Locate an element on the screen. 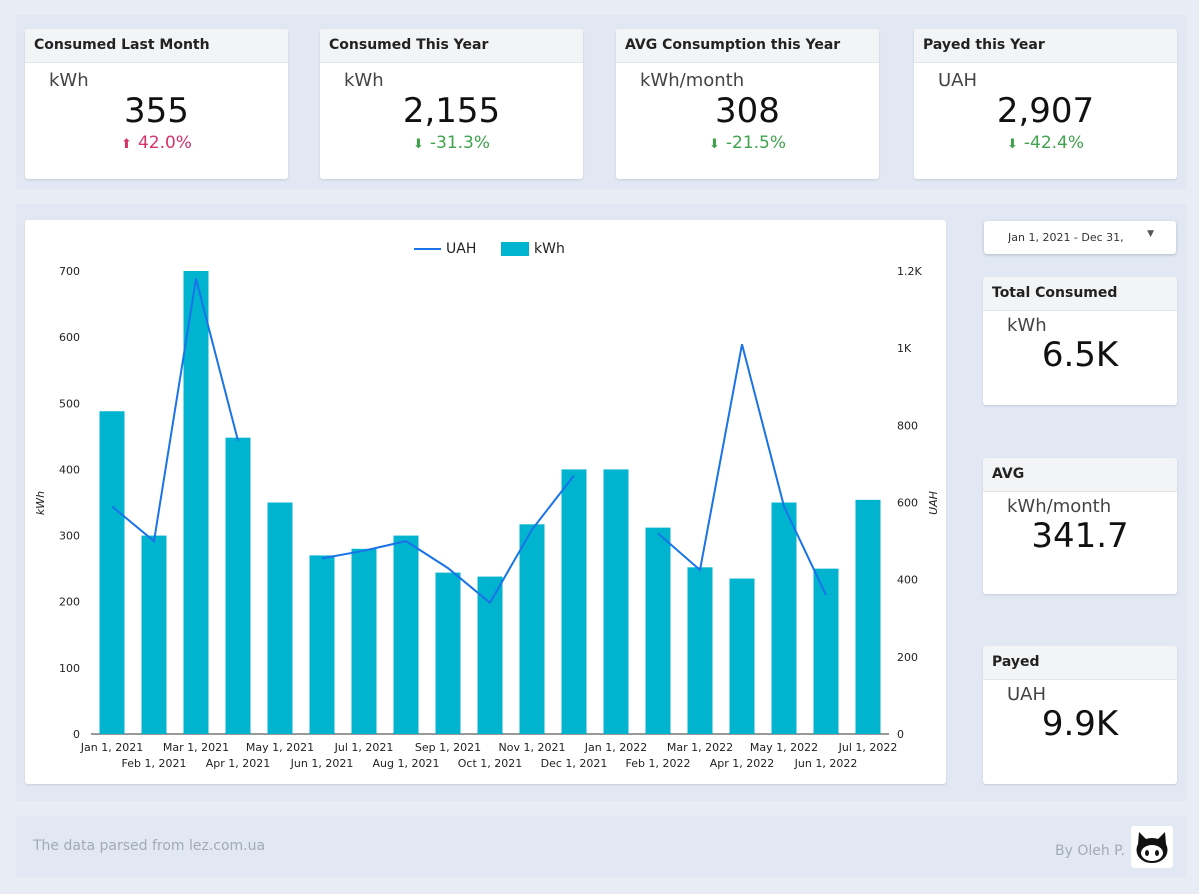 The image size is (1199, 894). y-tick-label: 400 is located at coordinates (69, 469).